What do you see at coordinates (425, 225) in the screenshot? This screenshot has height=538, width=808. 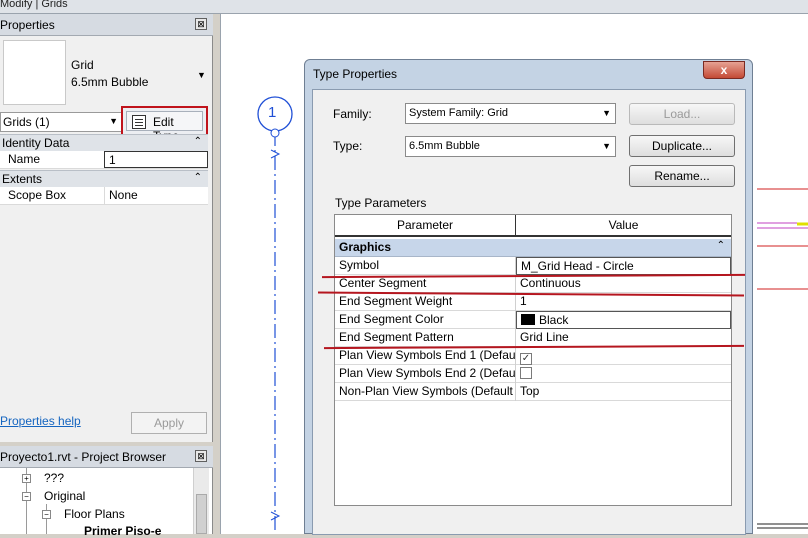 I see `column-header-parameter: Parameter` at bounding box center [425, 225].